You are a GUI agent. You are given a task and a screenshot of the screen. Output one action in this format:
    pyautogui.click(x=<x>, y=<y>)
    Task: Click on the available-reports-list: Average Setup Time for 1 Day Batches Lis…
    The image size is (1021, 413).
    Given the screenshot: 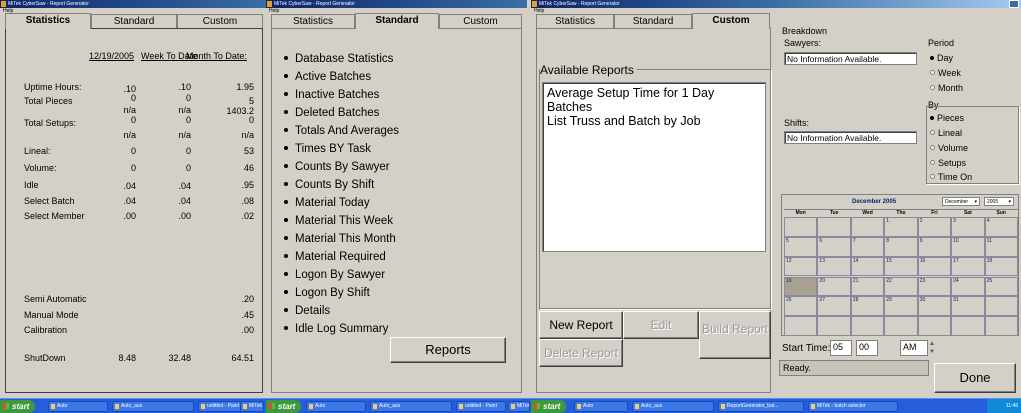 What is the action you would take?
    pyautogui.click(x=654, y=167)
    